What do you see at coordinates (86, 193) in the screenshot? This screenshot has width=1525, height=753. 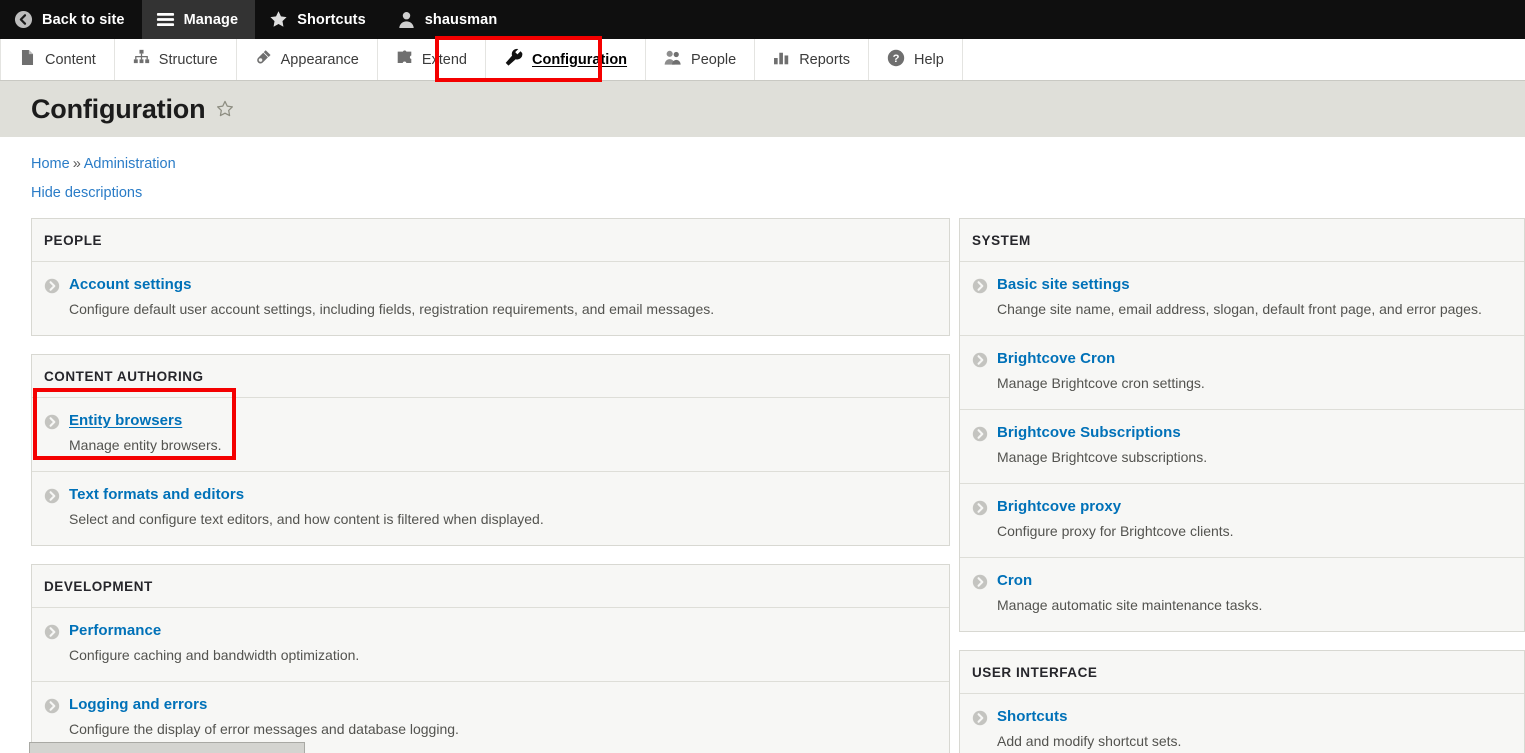 I see `hide-descriptions-link: Hide descriptions` at bounding box center [86, 193].